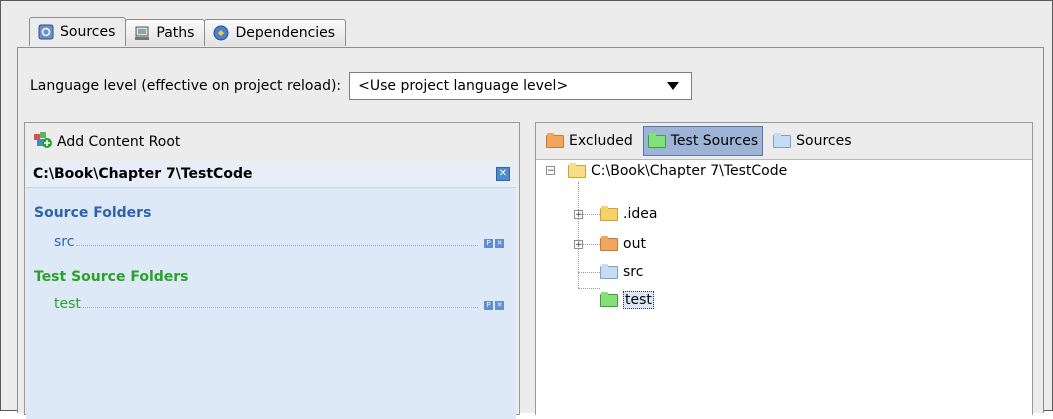 The width and height of the screenshot is (1053, 419). Describe the element at coordinates (578, 245) in the screenshot. I see `expand-out-toggle: +` at that location.